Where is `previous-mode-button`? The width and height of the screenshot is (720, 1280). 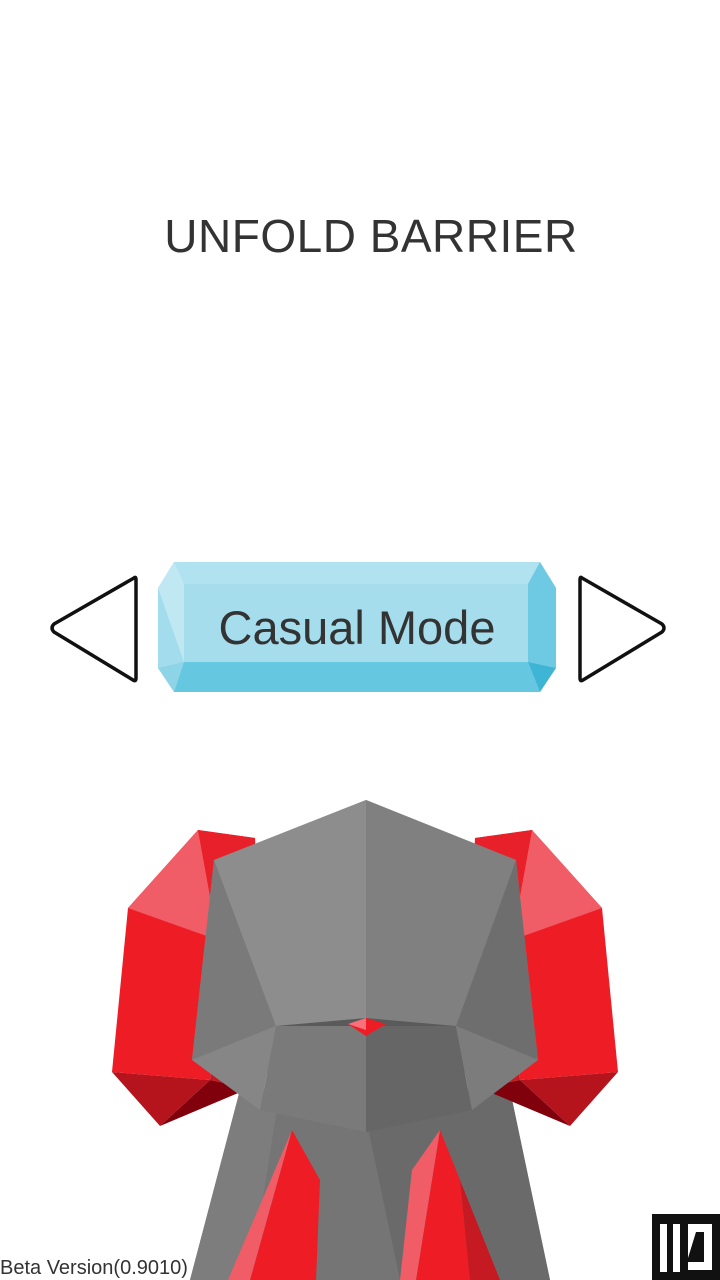 previous-mode-button is located at coordinates (93, 628).